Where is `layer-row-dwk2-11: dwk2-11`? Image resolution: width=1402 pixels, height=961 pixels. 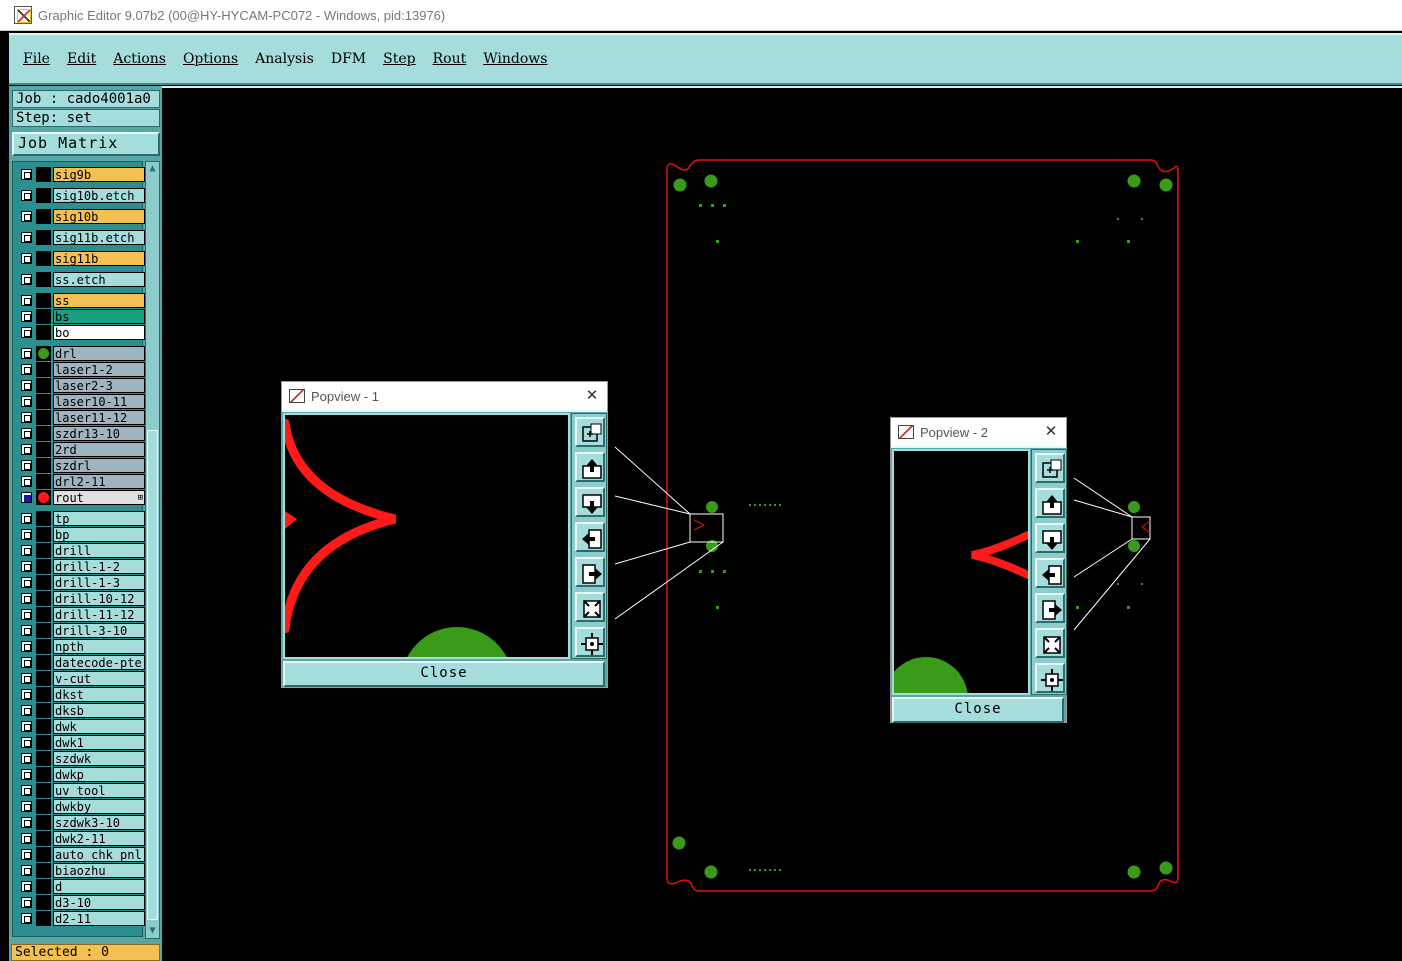
layer-row-dwk2-11: dwk2-11 is located at coordinates (81, 838).